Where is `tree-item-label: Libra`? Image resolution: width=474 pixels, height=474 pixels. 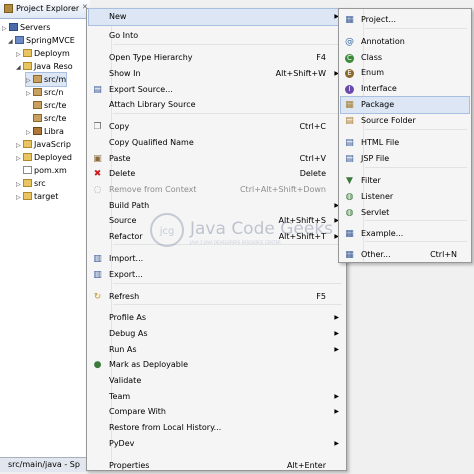
tree-item-label: Libra is located at coordinates (54, 131).